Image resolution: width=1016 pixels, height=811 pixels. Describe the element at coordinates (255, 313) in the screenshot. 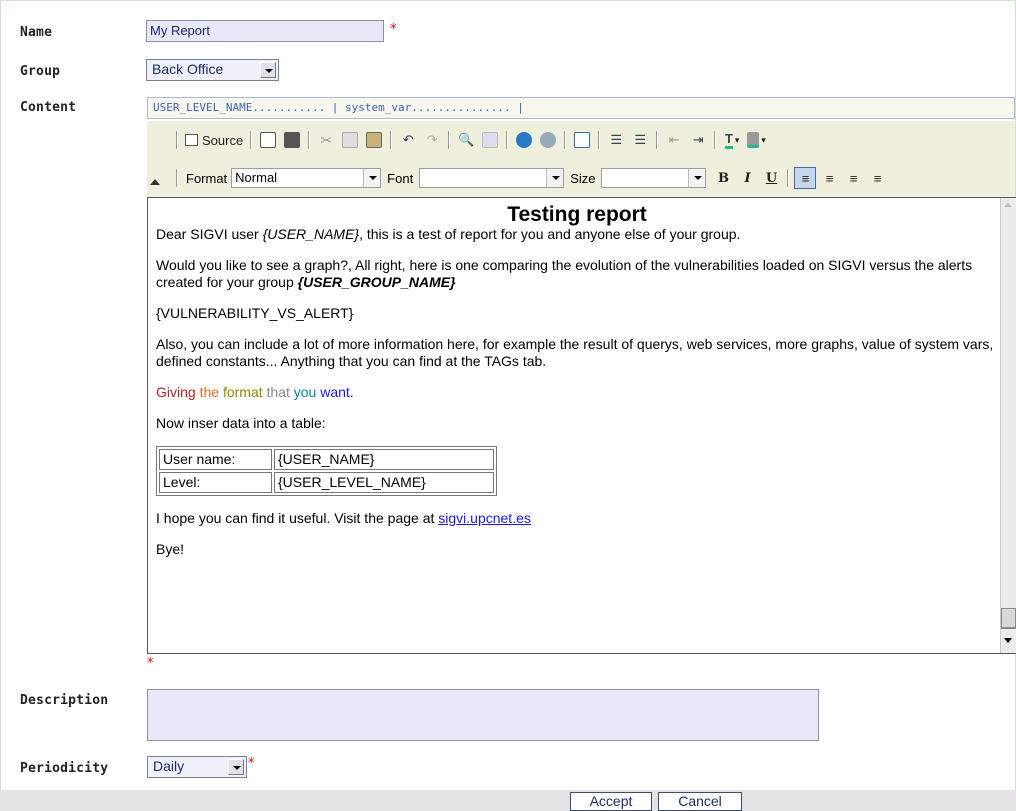

I see `paragraph-vuln-var: {VULNERABILITY_VS_ALERT}` at that location.